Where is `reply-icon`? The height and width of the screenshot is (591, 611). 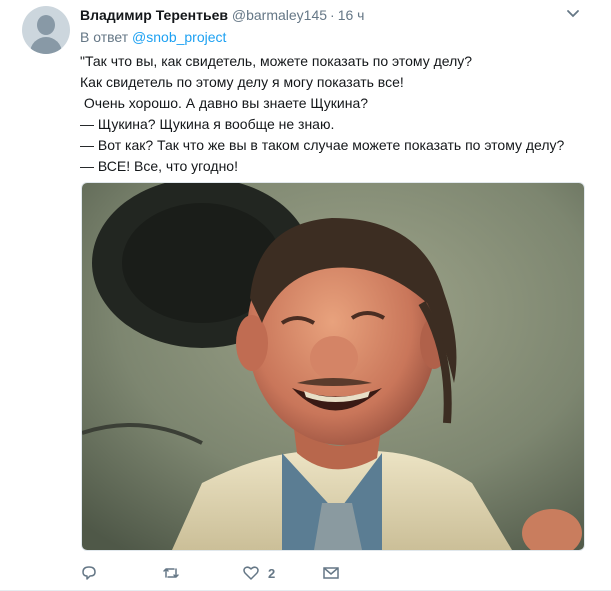
reply-icon is located at coordinates (89, 573).